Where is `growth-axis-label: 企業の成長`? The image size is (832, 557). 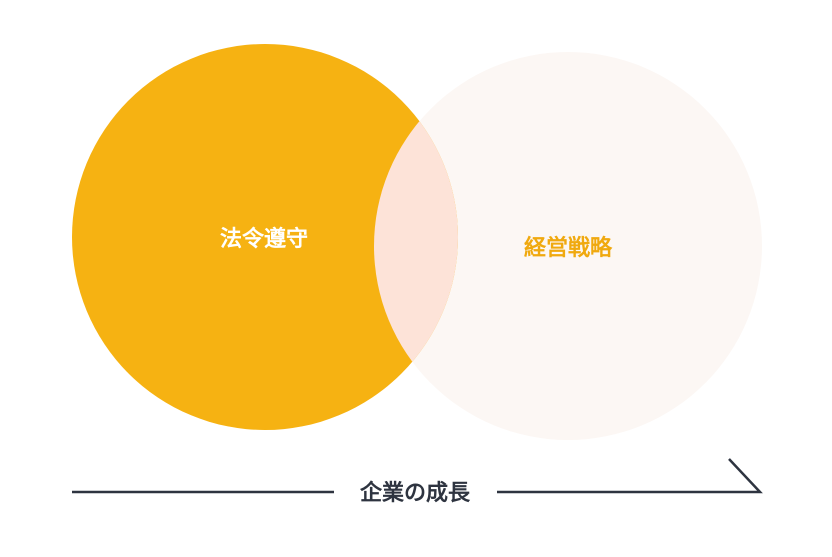
growth-axis-label: 企業の成長 is located at coordinates (415, 493).